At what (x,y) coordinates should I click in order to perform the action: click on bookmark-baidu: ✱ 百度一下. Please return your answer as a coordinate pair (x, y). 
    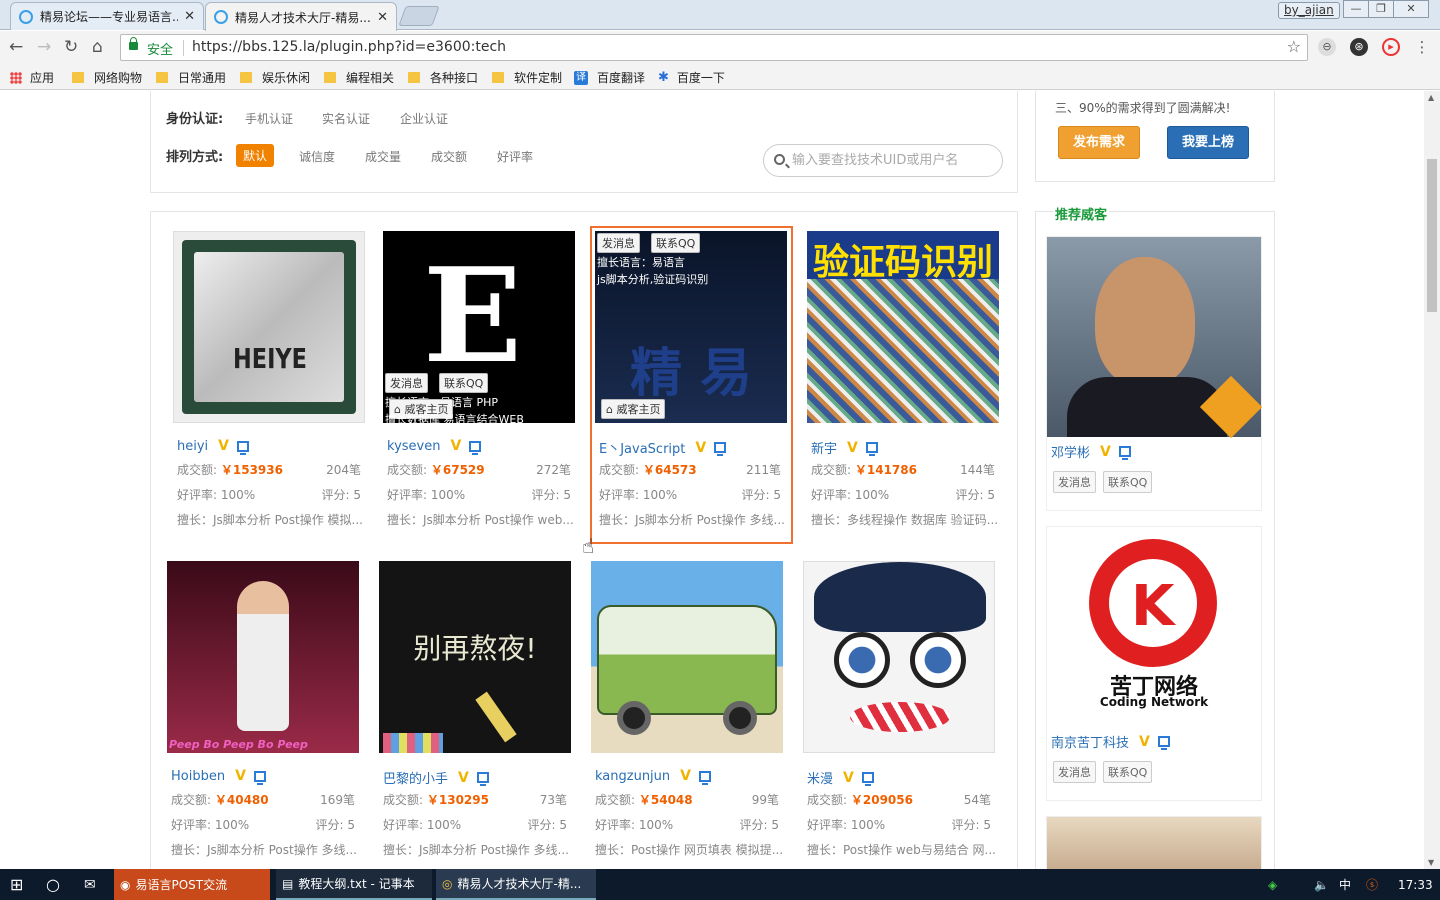
    Looking at the image, I should click on (691, 77).